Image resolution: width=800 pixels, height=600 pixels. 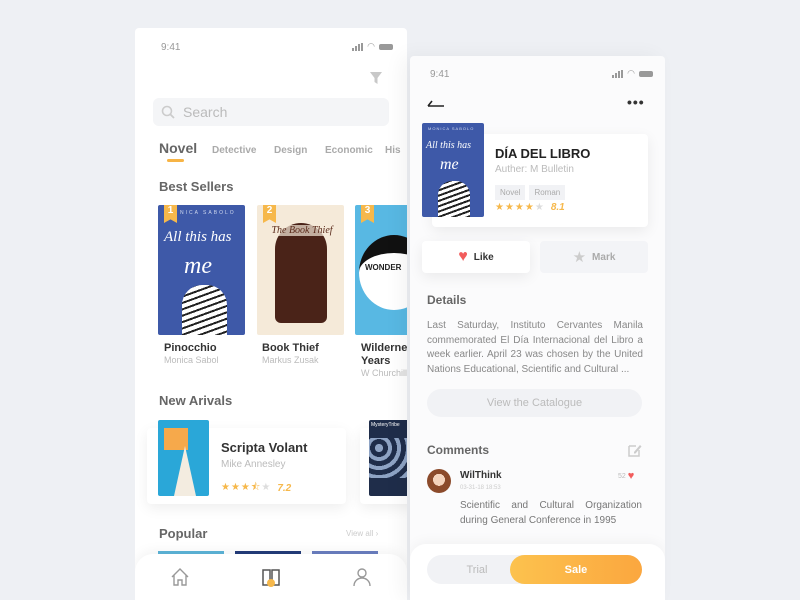 I want to click on best-sellers-heading: Best Sellers, so click(x=196, y=186).